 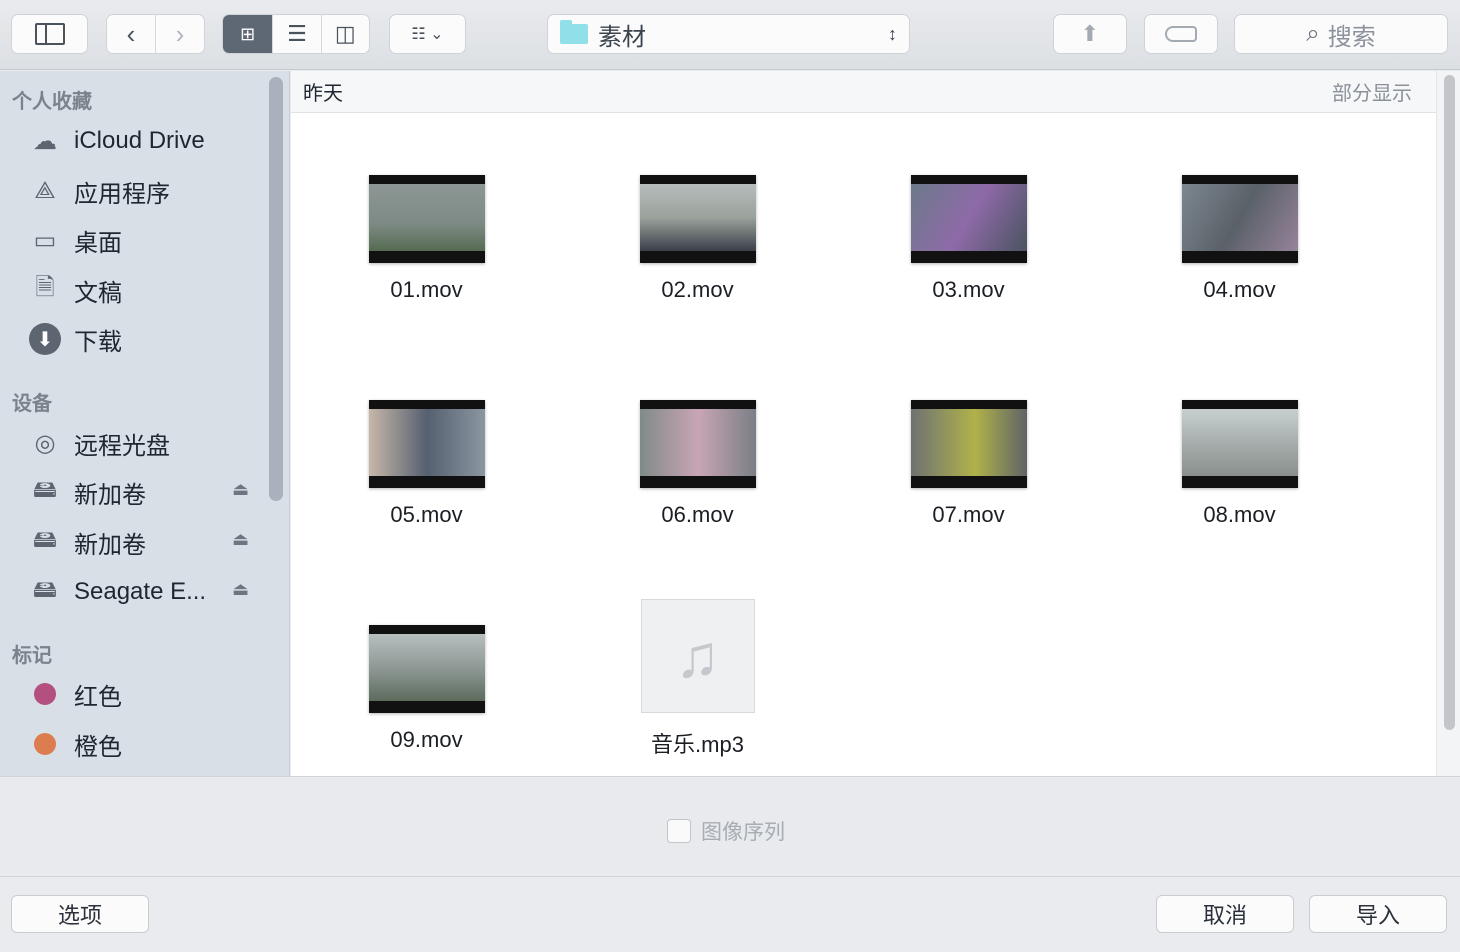 I want to click on sidebar-icon, so click(x=49, y=34).